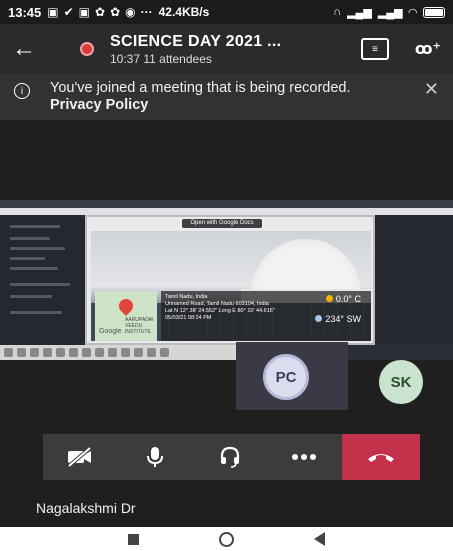 Image resolution: width=453 pixels, height=551 pixels. What do you see at coordinates (343, 299) in the screenshot?
I see `geo-temperature: 0.0° C` at bounding box center [343, 299].